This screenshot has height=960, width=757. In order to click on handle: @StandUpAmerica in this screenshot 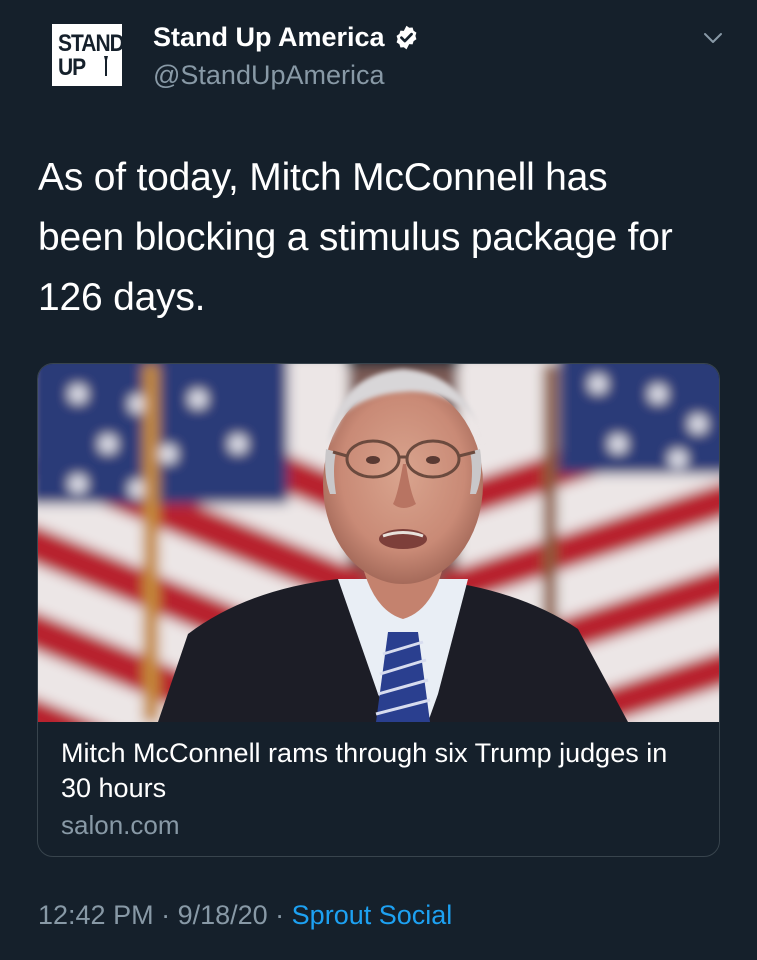, I will do `click(269, 75)`.